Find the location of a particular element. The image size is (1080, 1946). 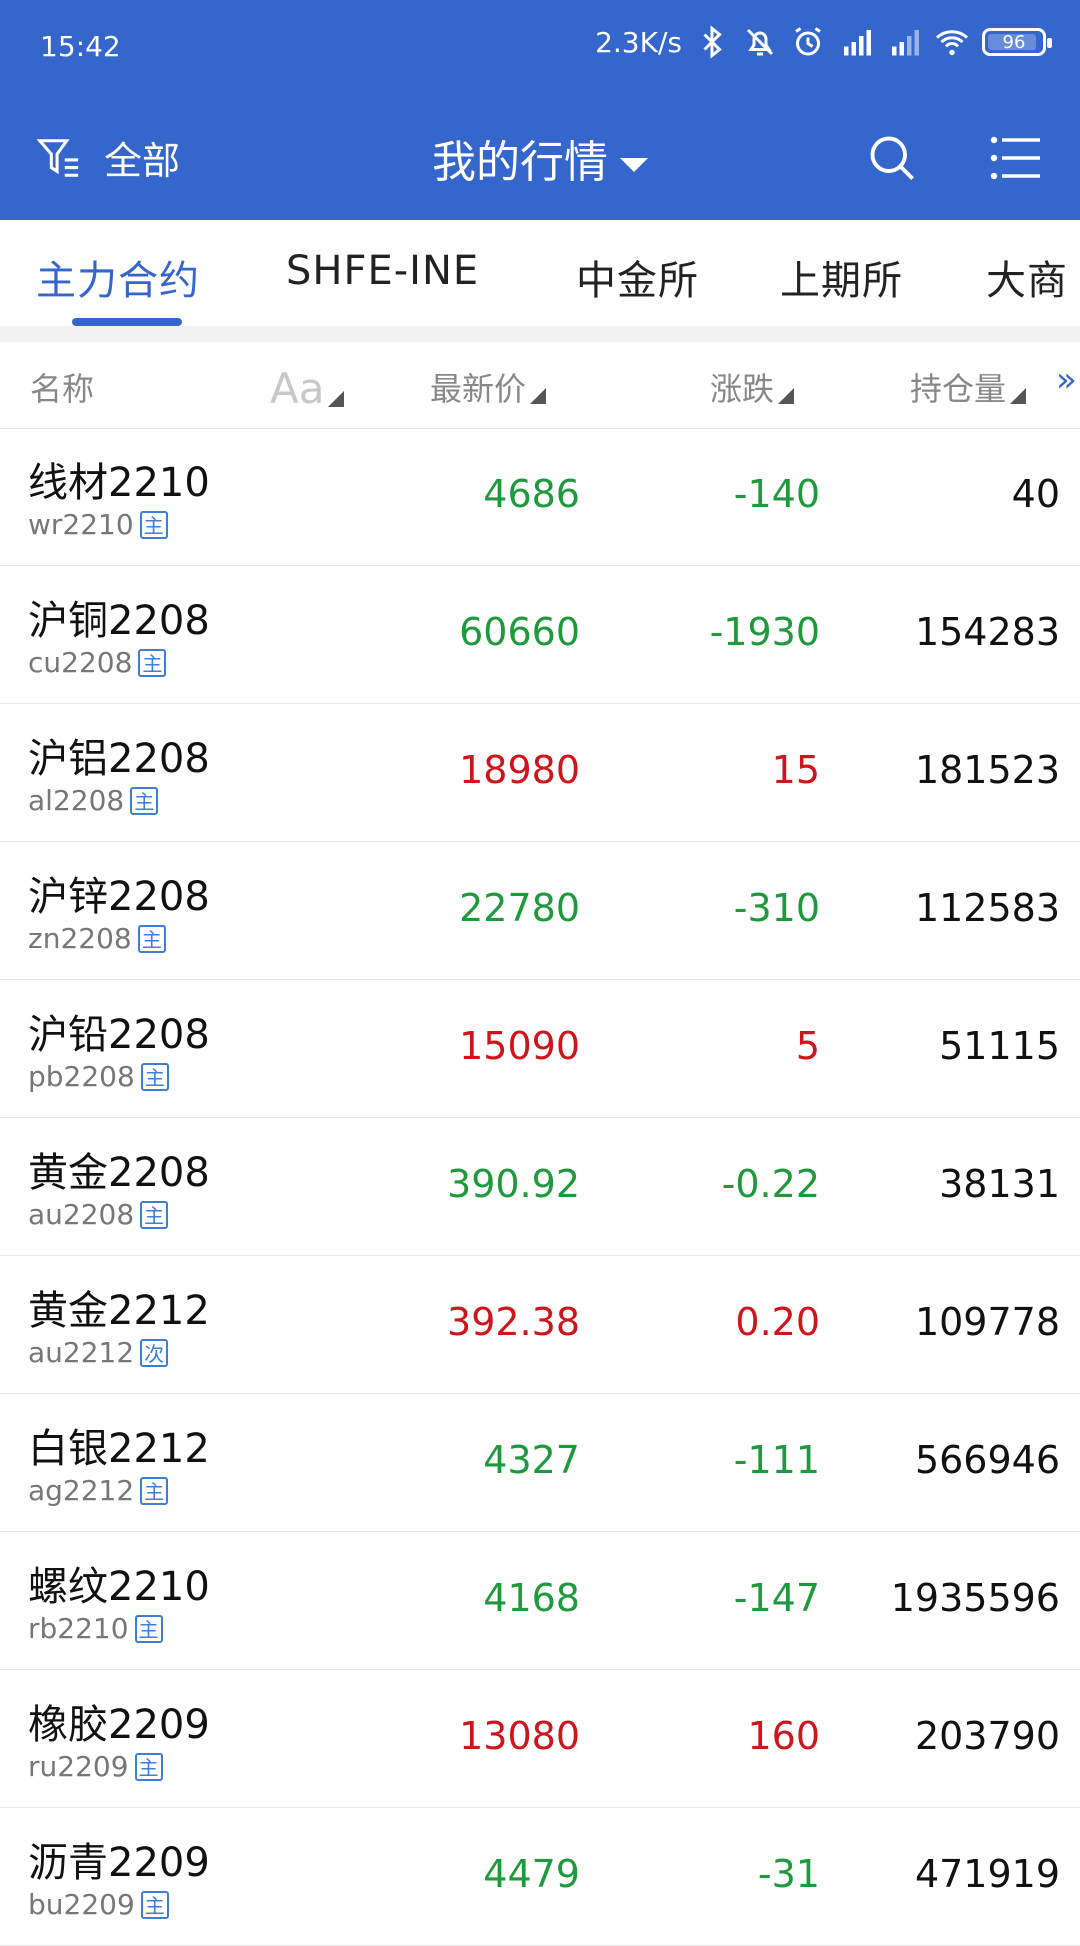

open-interest: 471919 is located at coordinates (987, 1874).